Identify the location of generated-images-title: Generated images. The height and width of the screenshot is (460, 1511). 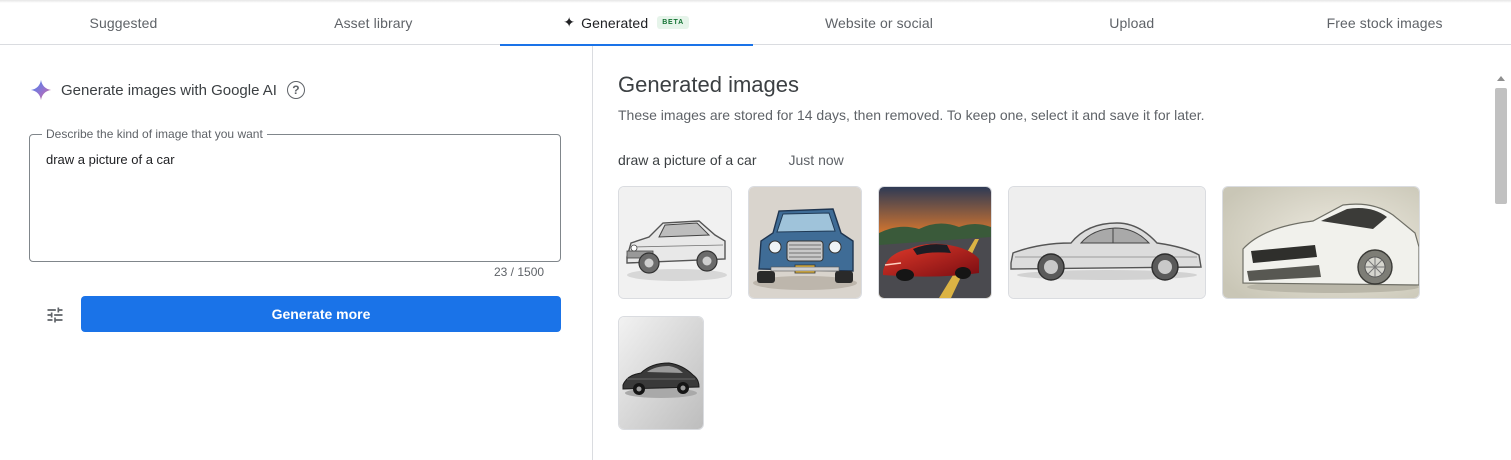
(708, 84).